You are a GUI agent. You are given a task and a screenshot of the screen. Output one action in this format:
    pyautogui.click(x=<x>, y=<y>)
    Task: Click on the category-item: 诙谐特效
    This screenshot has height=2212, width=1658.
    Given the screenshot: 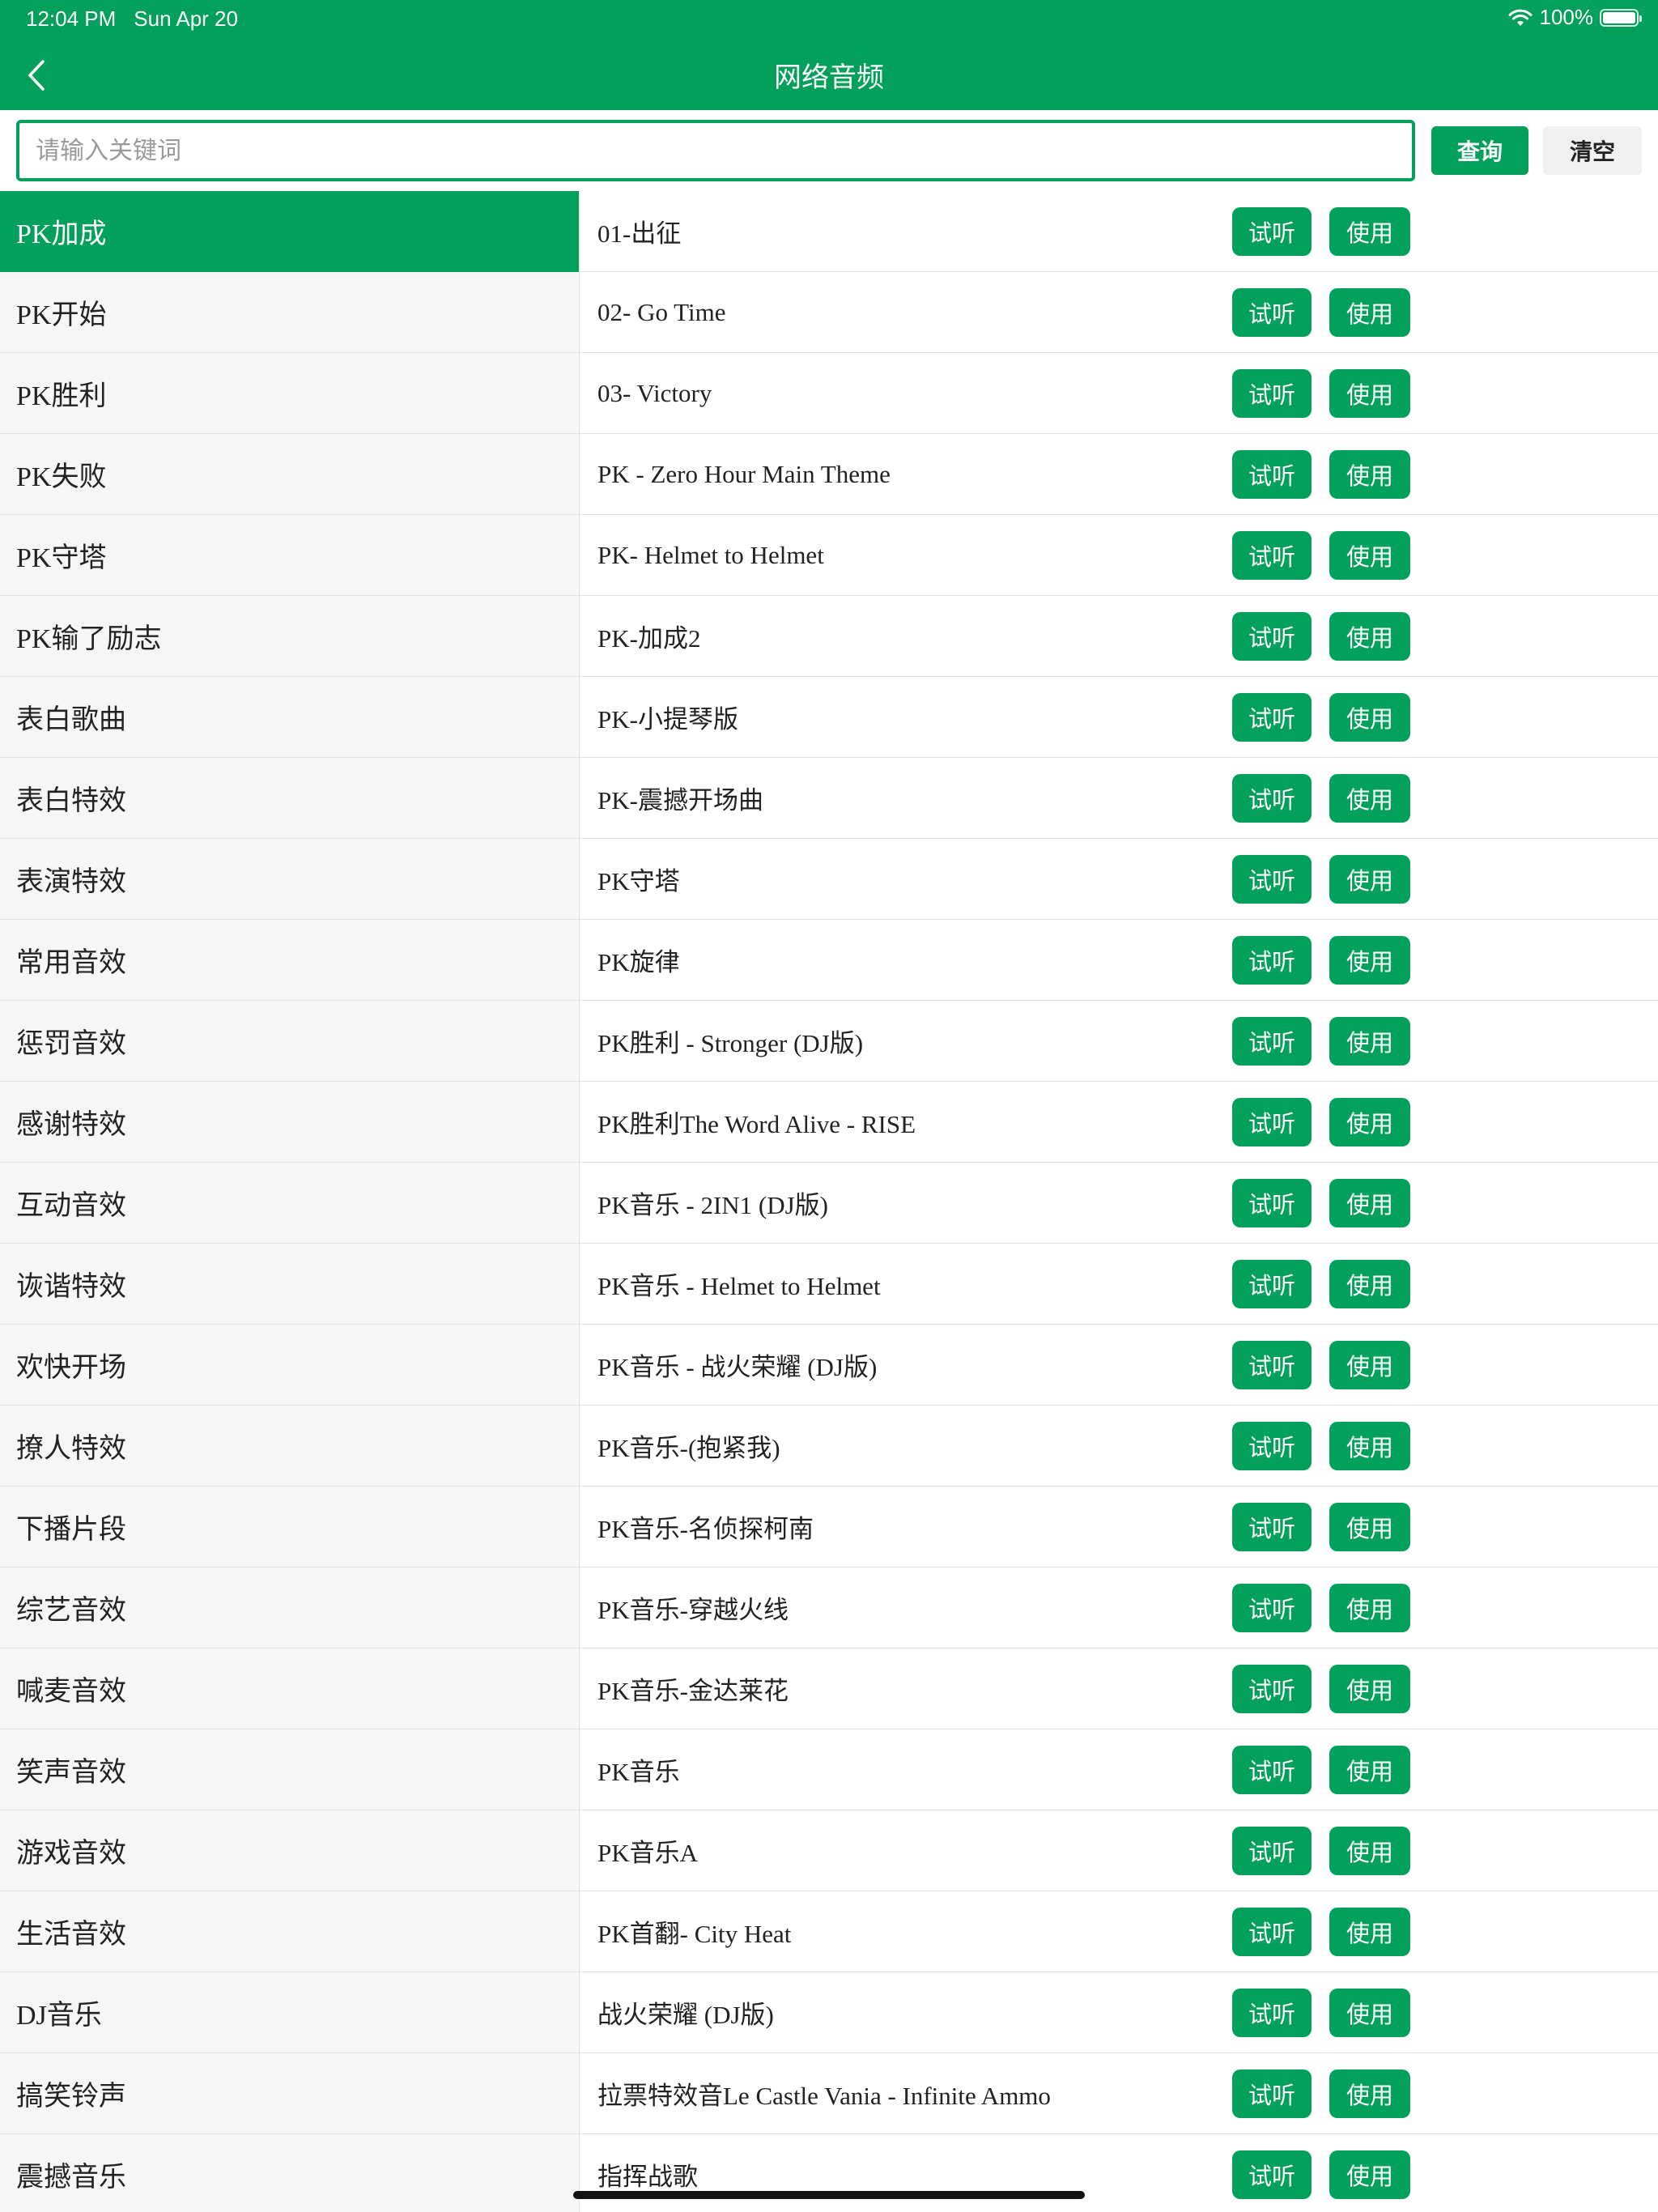 What is the action you would take?
    pyautogui.click(x=289, y=1285)
    